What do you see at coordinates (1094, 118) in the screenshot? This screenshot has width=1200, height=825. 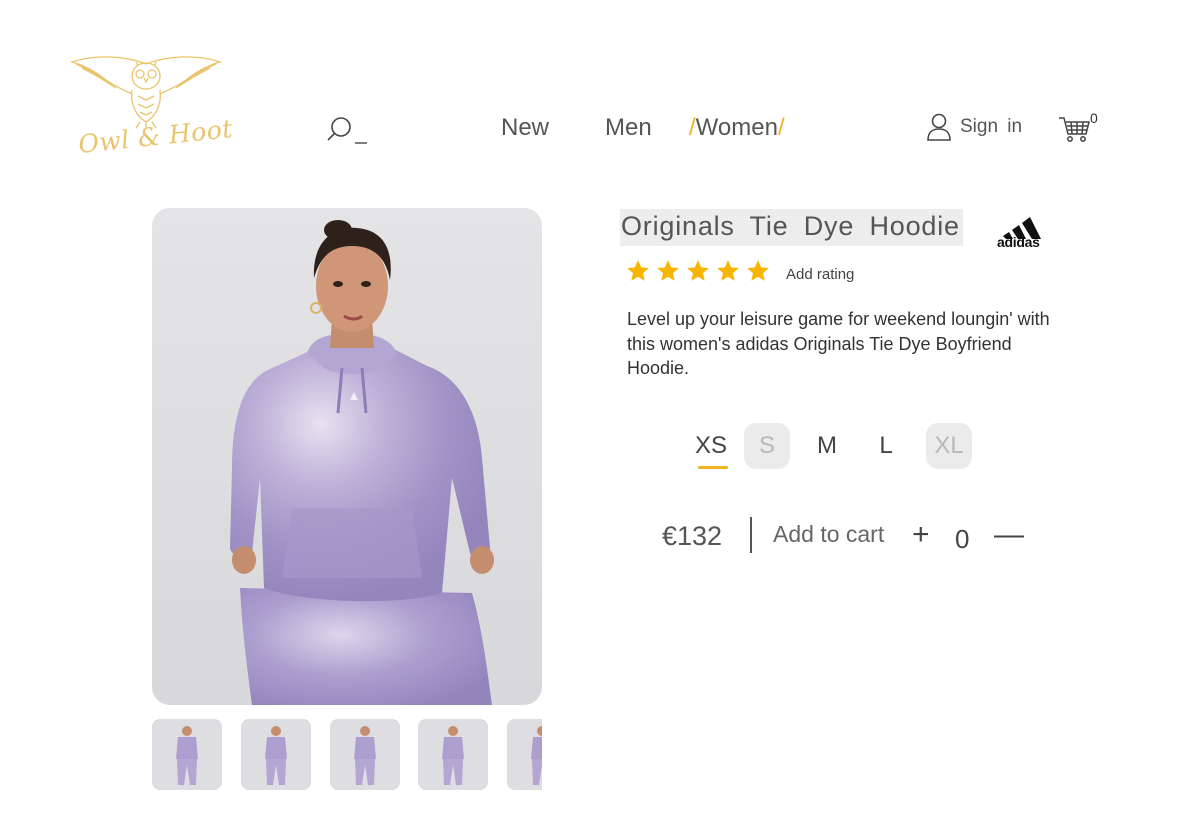 I see `cart-count-badge: 0` at bounding box center [1094, 118].